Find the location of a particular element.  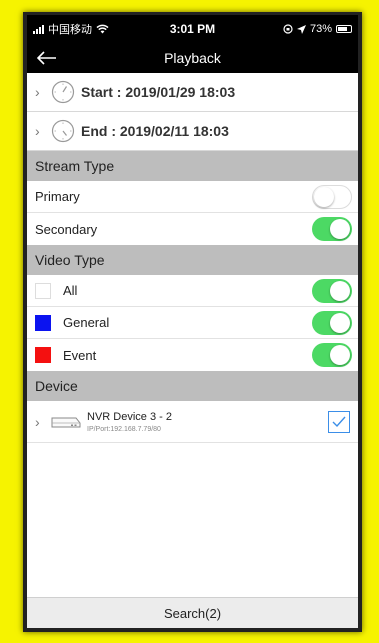

device-checkbox is located at coordinates (339, 421).